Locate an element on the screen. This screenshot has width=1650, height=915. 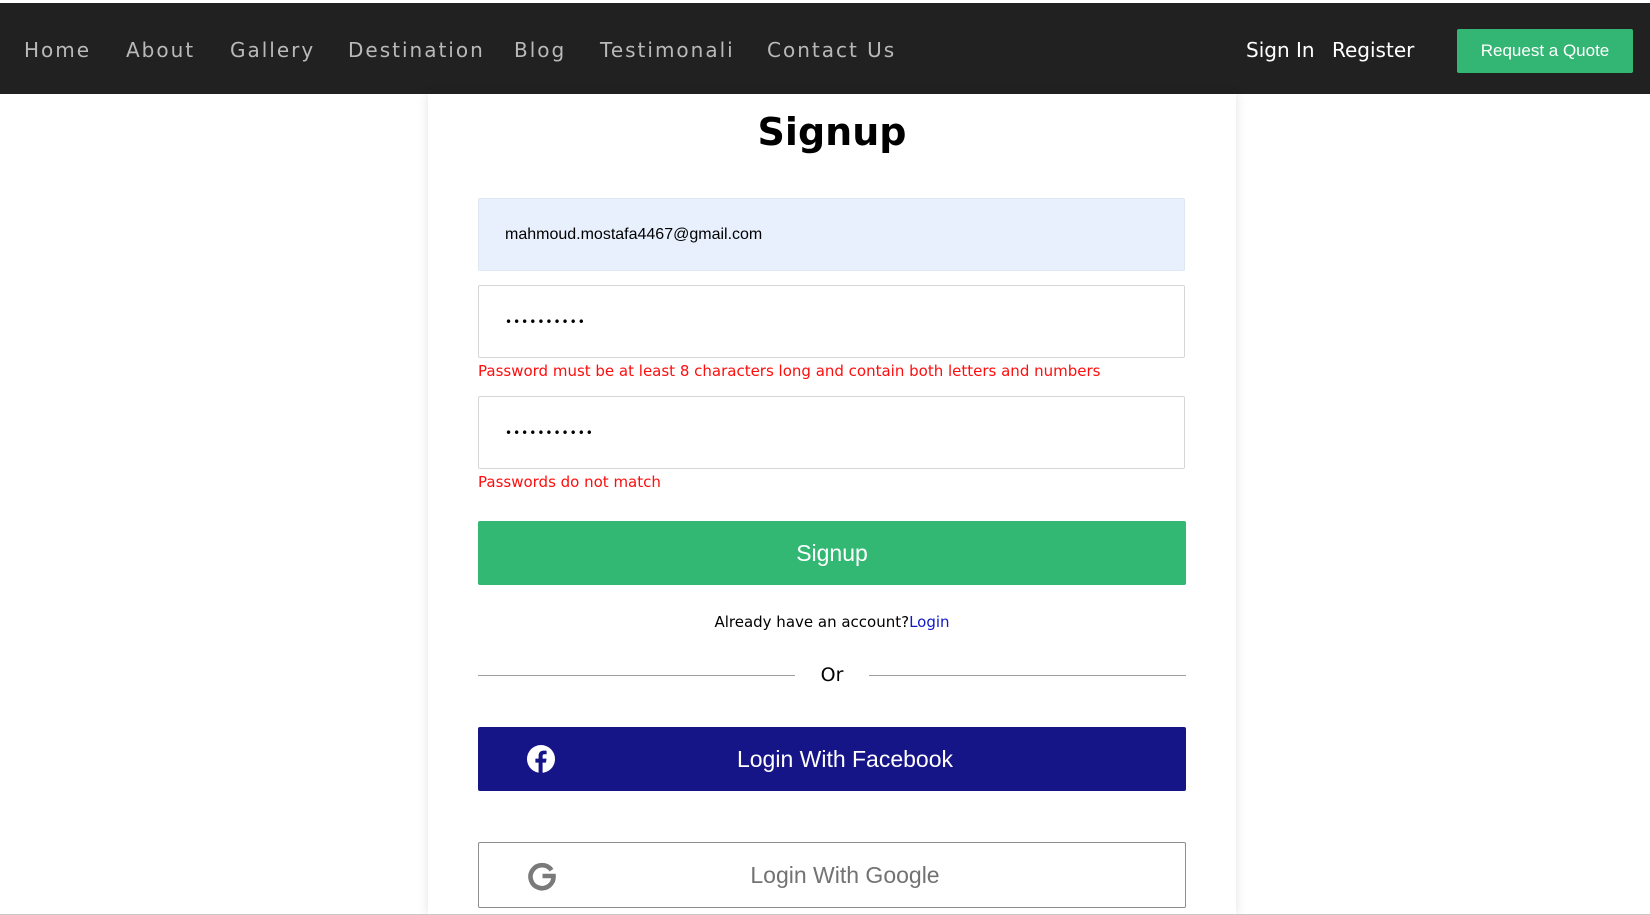
account-prompt-line: Already have an account?Login is located at coordinates (832, 622).